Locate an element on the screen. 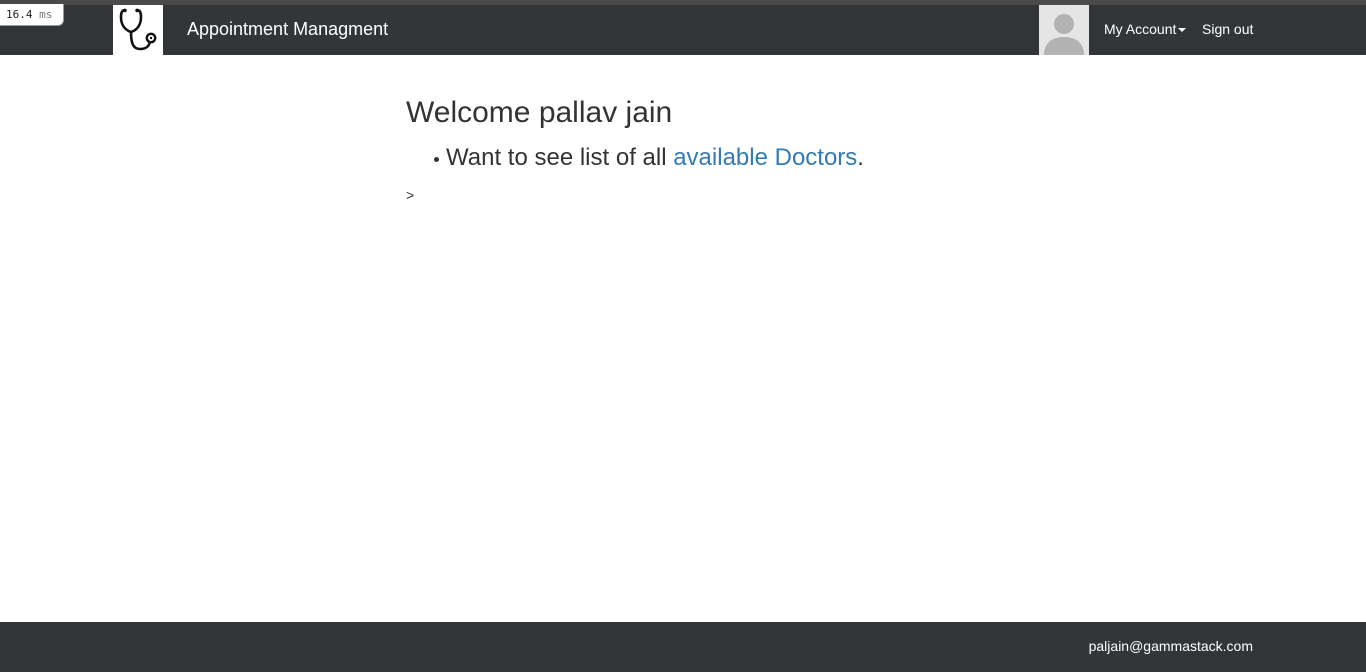 The width and height of the screenshot is (1366, 672). my-account-label: My Account is located at coordinates (1140, 29).